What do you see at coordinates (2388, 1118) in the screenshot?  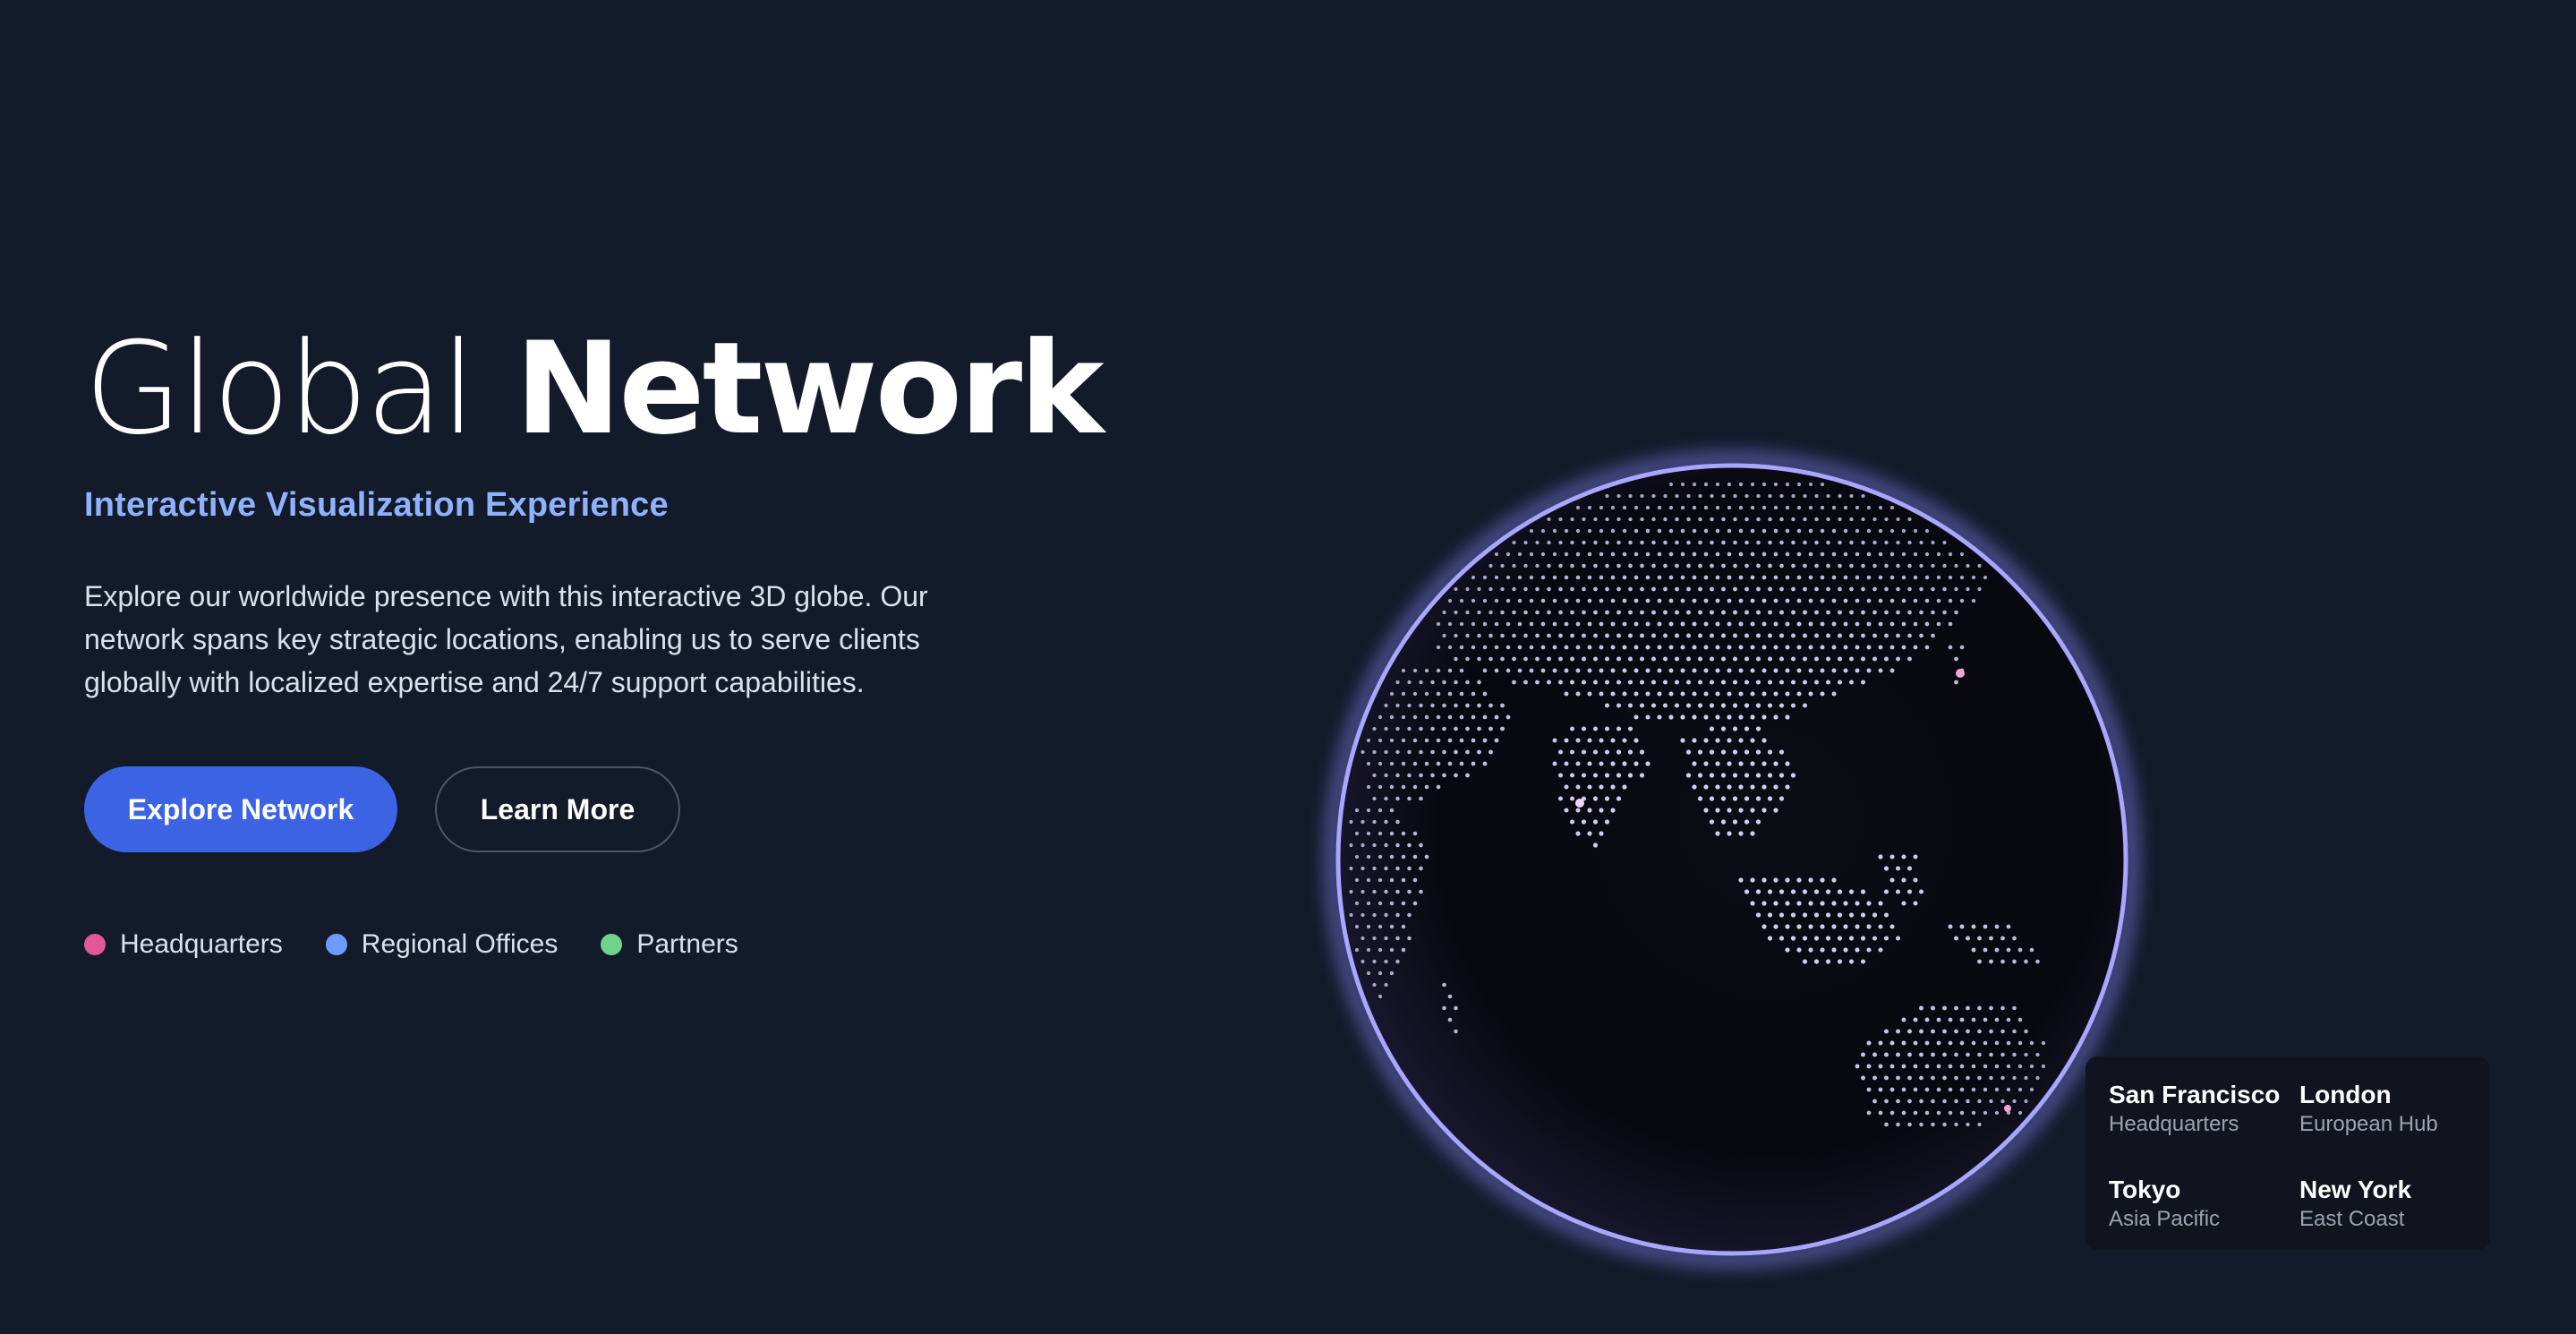 I see `city-london: London European Hub` at bounding box center [2388, 1118].